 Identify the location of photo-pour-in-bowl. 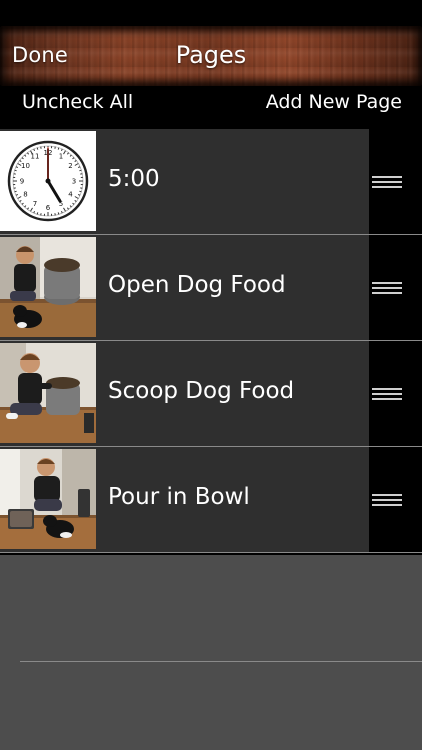
(48, 499).